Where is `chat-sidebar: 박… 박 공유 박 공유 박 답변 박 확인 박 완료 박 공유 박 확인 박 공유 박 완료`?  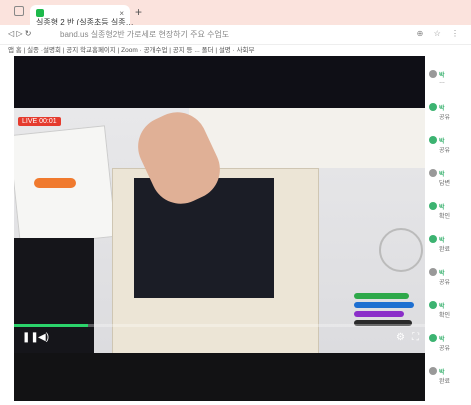 chat-sidebar: 박… 박 공유 박 공유 박 답변 박 확인 박 완료 박 공유 박 확인 박 공유 박 완료 is located at coordinates (448, 230).